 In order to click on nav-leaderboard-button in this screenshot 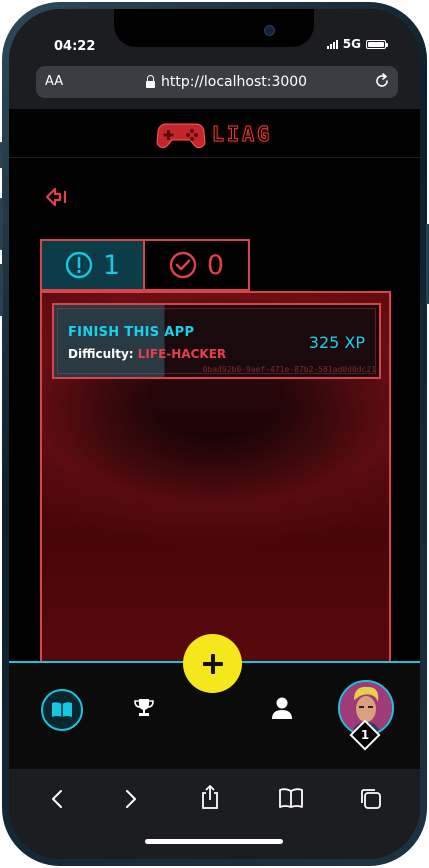, I will do `click(144, 710)`.